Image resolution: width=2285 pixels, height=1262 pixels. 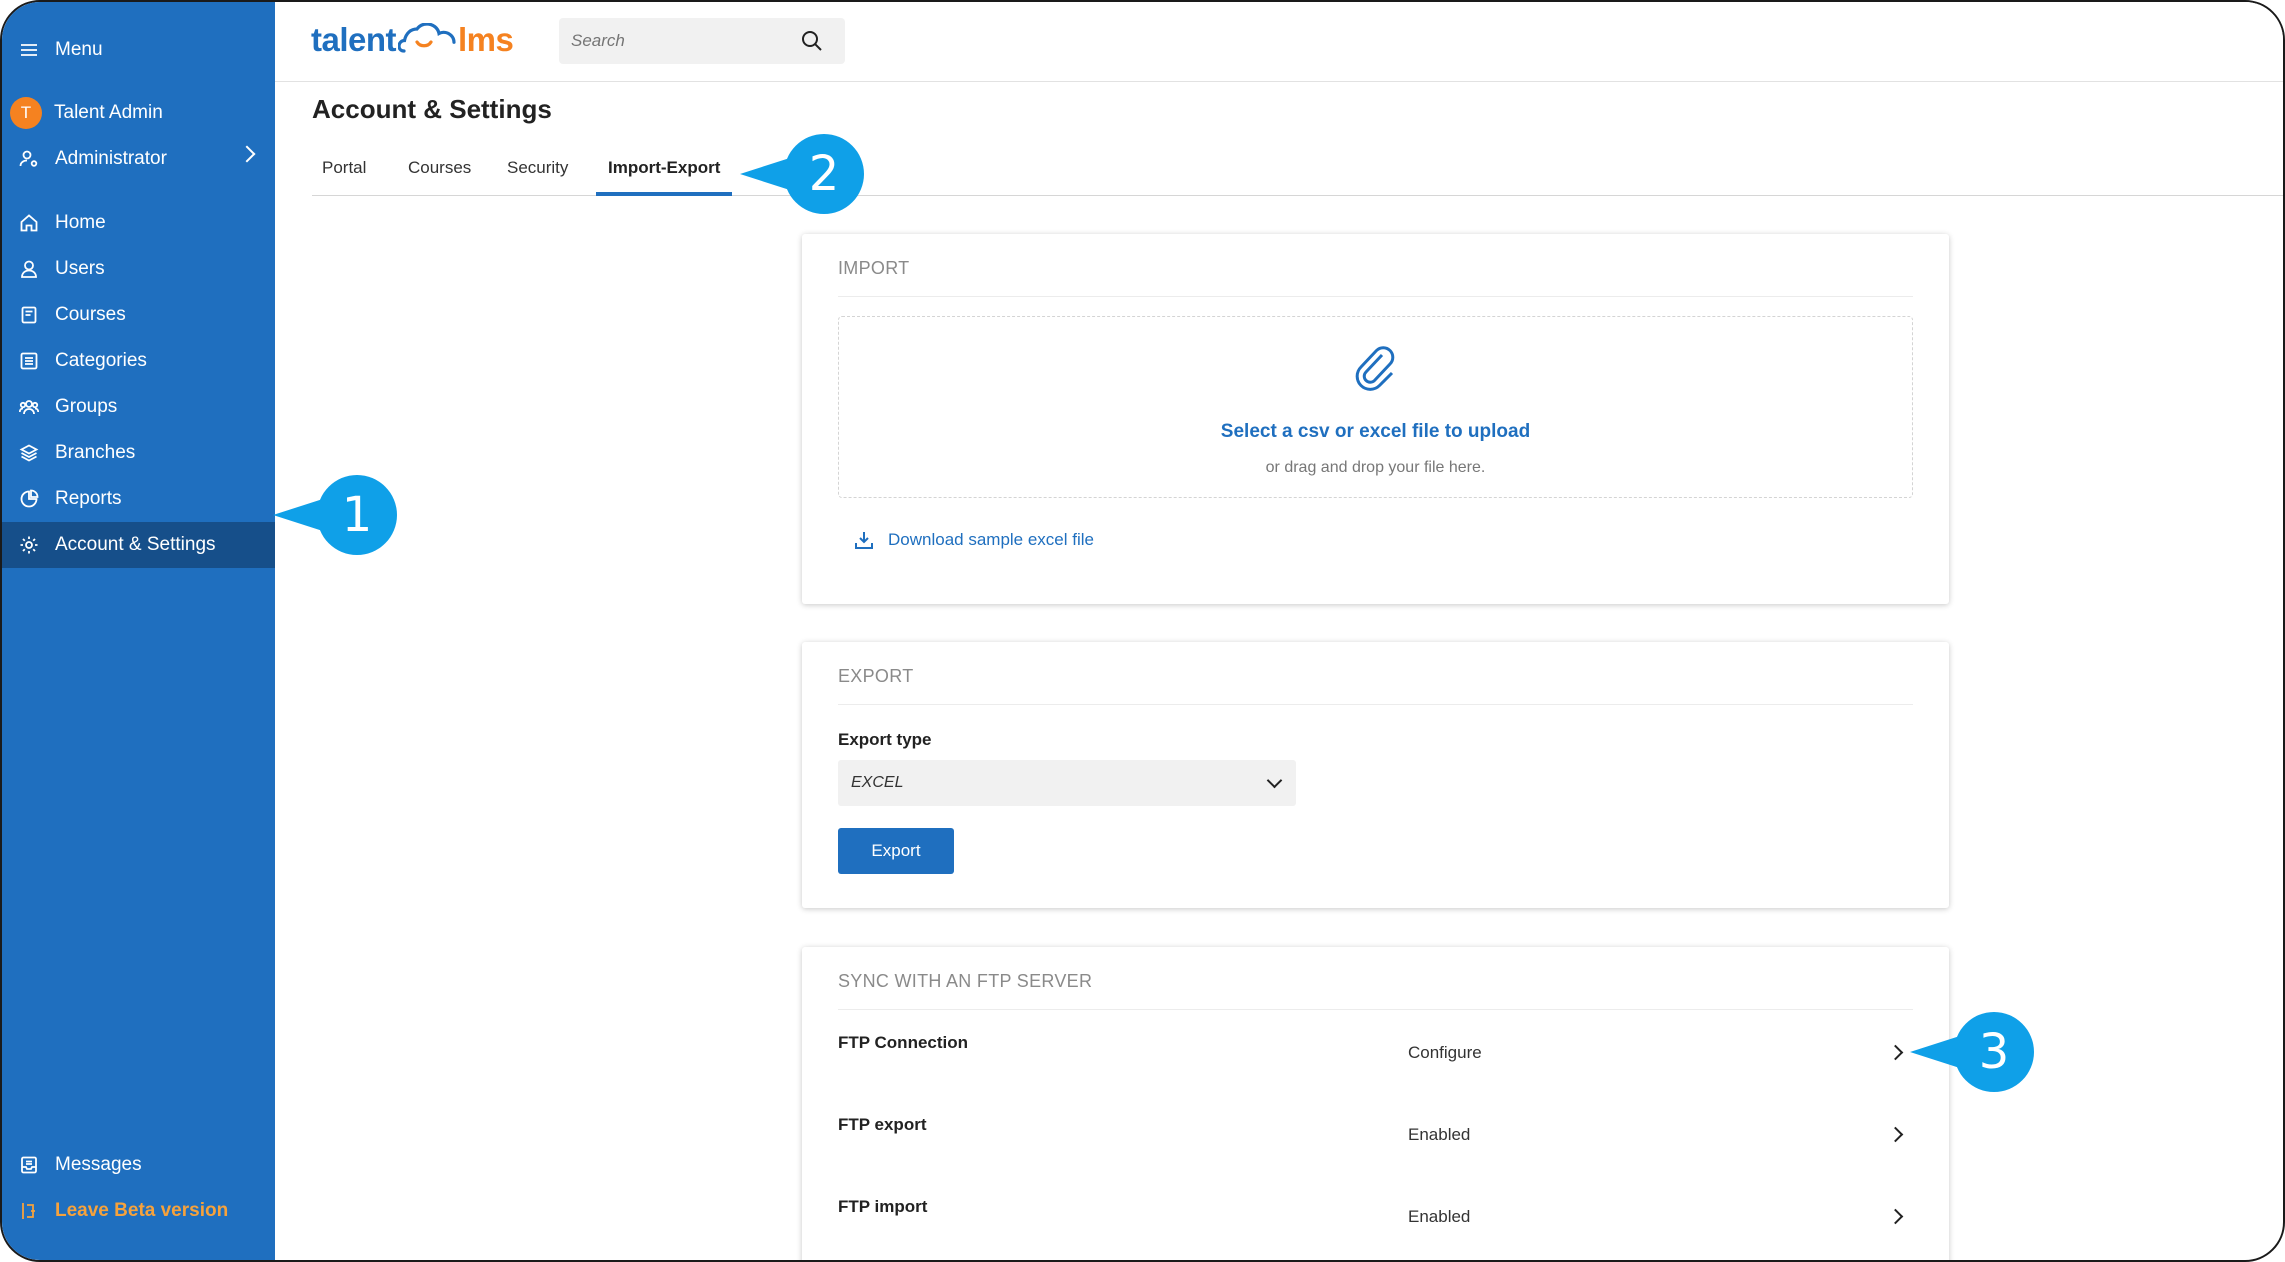 What do you see at coordinates (80, 268) in the screenshot?
I see `sidebar-item-label: Users` at bounding box center [80, 268].